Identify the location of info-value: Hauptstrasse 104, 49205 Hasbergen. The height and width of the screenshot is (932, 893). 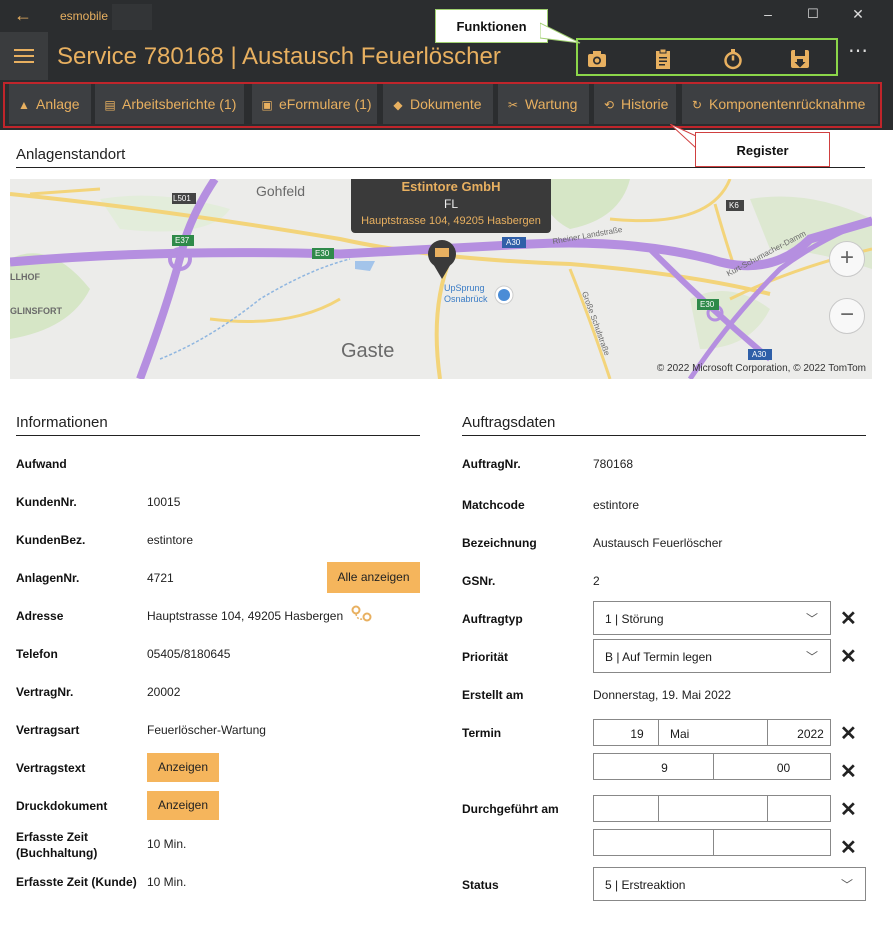
(245, 616).